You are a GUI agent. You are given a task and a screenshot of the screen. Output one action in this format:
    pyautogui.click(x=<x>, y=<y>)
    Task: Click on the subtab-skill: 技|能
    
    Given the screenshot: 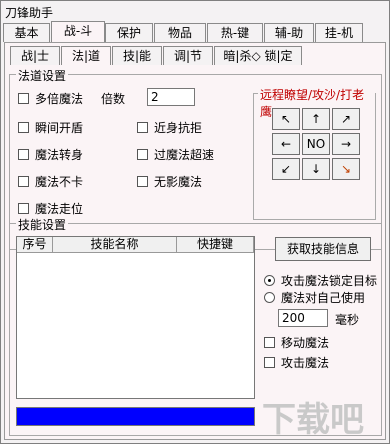 What is the action you would take?
    pyautogui.click(x=137, y=55)
    